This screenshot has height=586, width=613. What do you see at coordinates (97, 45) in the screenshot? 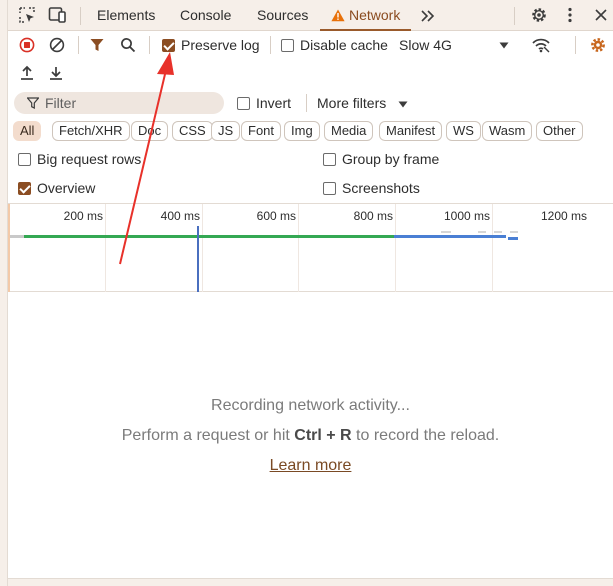
I see `filter-funnel-icon` at bounding box center [97, 45].